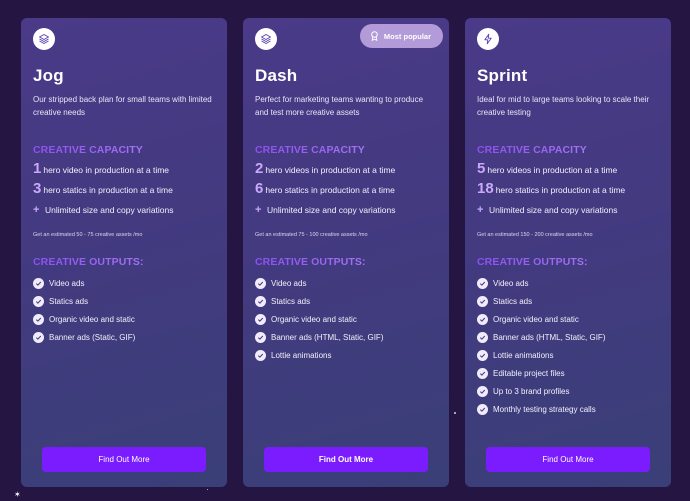  What do you see at coordinates (37, 168) in the screenshot?
I see `capacity-number: 1` at bounding box center [37, 168].